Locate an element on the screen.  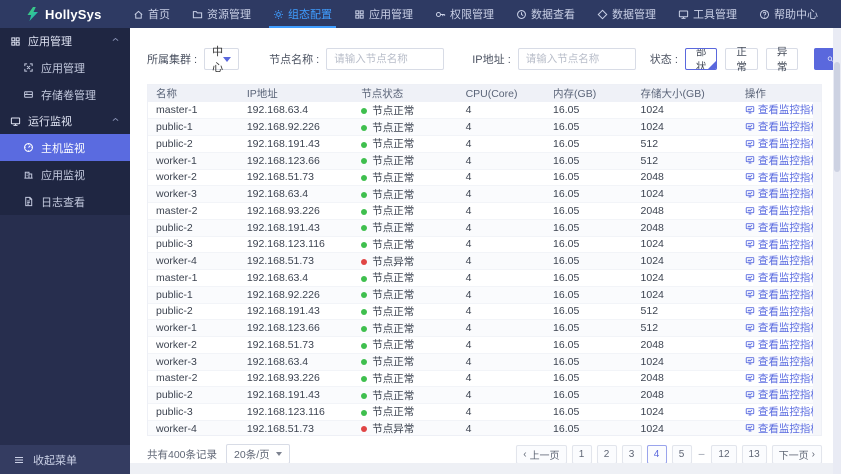
nav-item-label: 权限管理 is located at coordinates (472, 15).